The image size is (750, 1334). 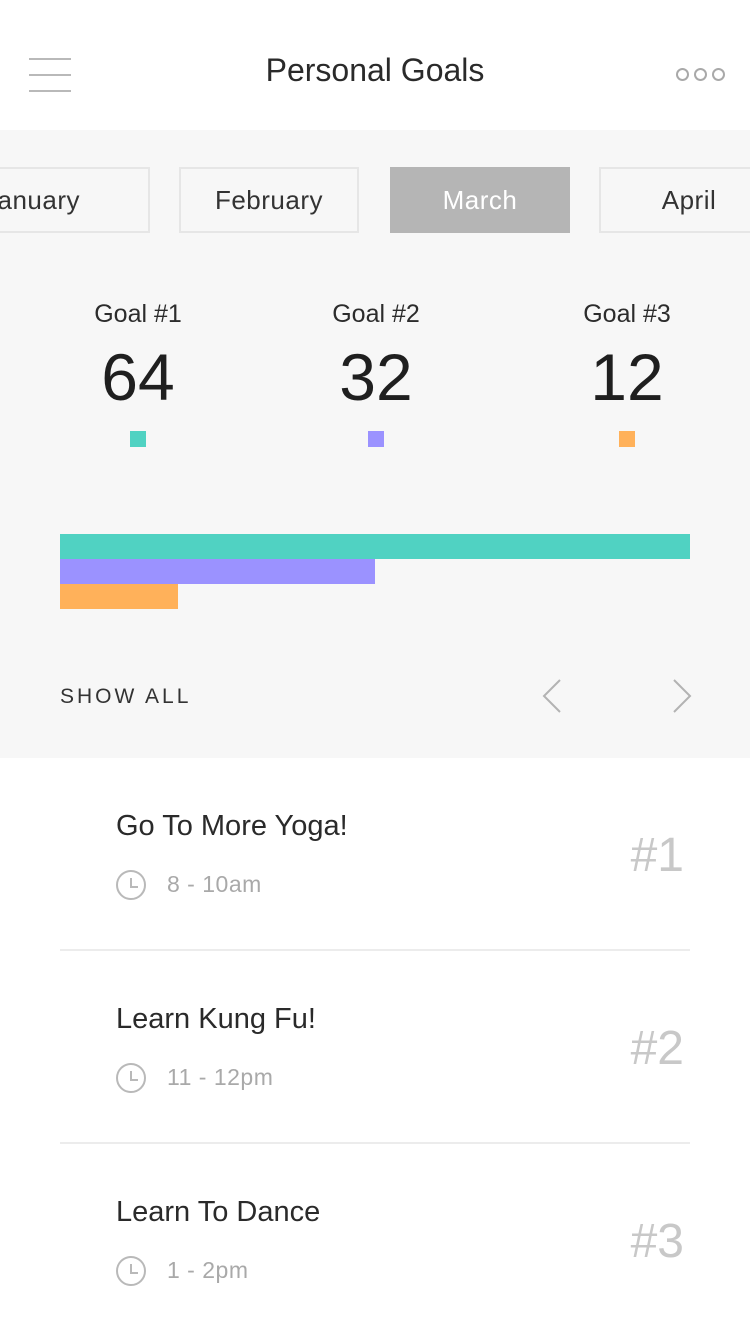 I want to click on list-item: Learn To Dance 1 - 2pm #3, so click(x=375, y=1239).